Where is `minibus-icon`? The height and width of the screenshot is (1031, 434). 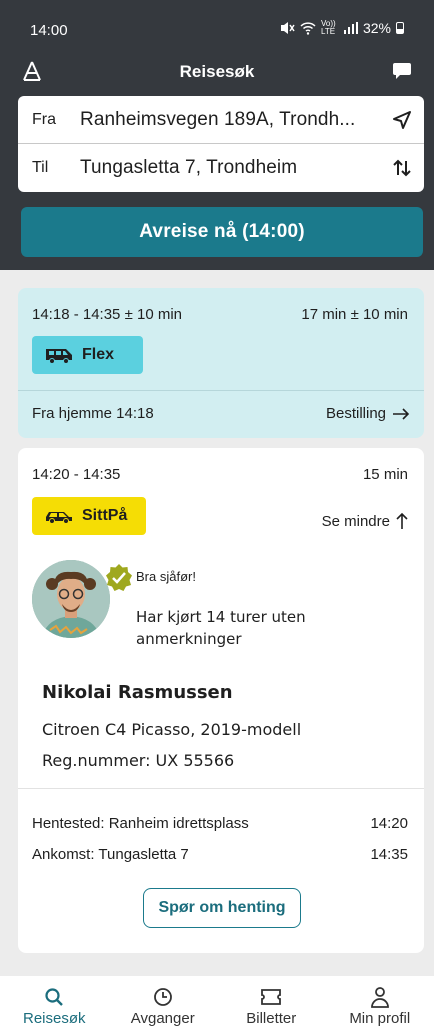
minibus-icon is located at coordinates (59, 356).